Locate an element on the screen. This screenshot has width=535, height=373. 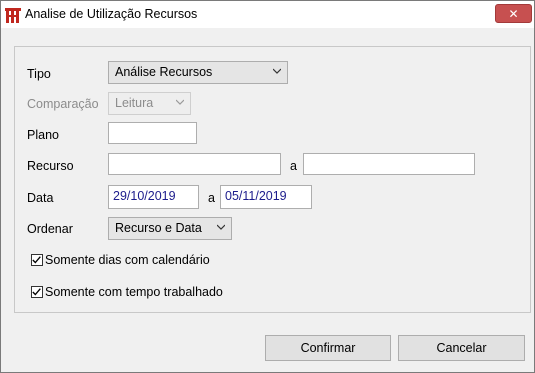
somente-dias-checkbox is located at coordinates (37, 260).